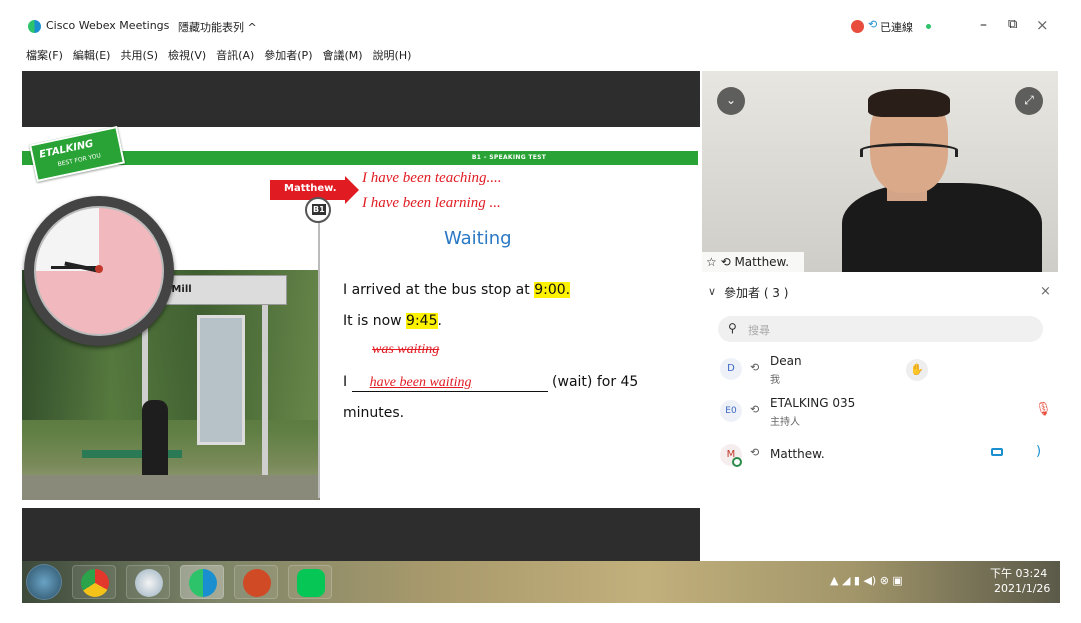  I want to click on menu-participants: 參加者(P), so click(288, 55).